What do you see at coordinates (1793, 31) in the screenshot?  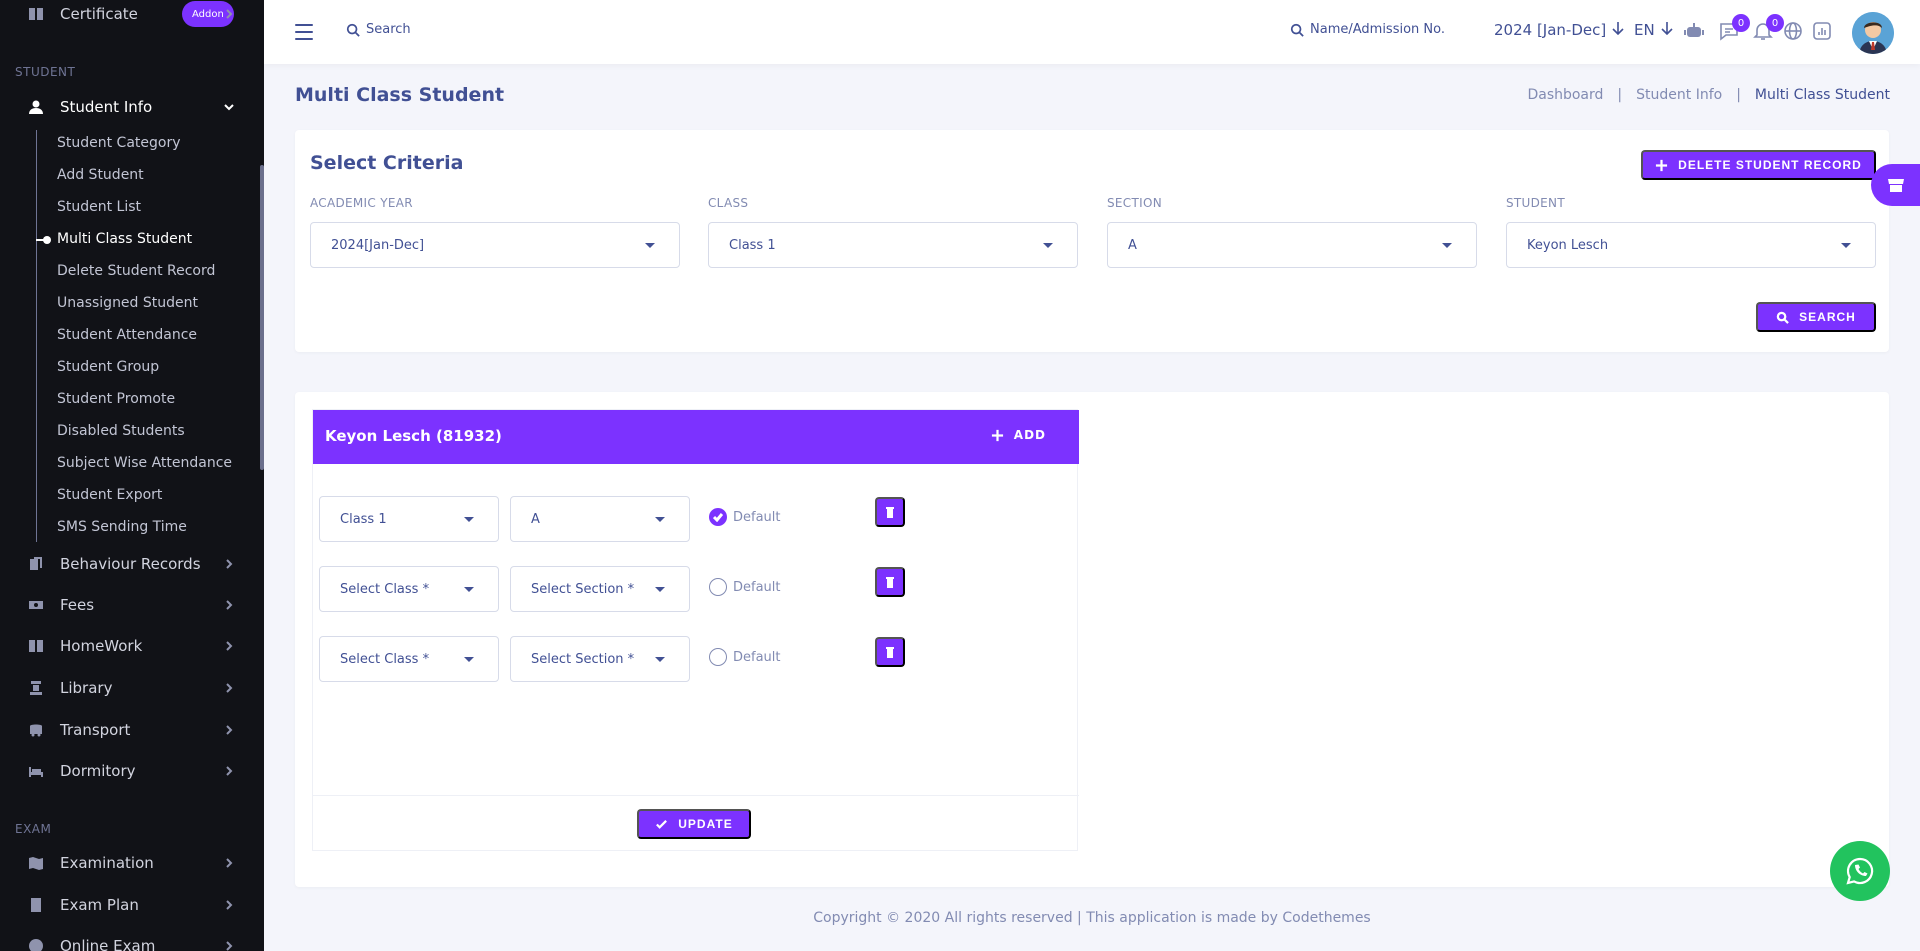 I see `globe-icon` at bounding box center [1793, 31].